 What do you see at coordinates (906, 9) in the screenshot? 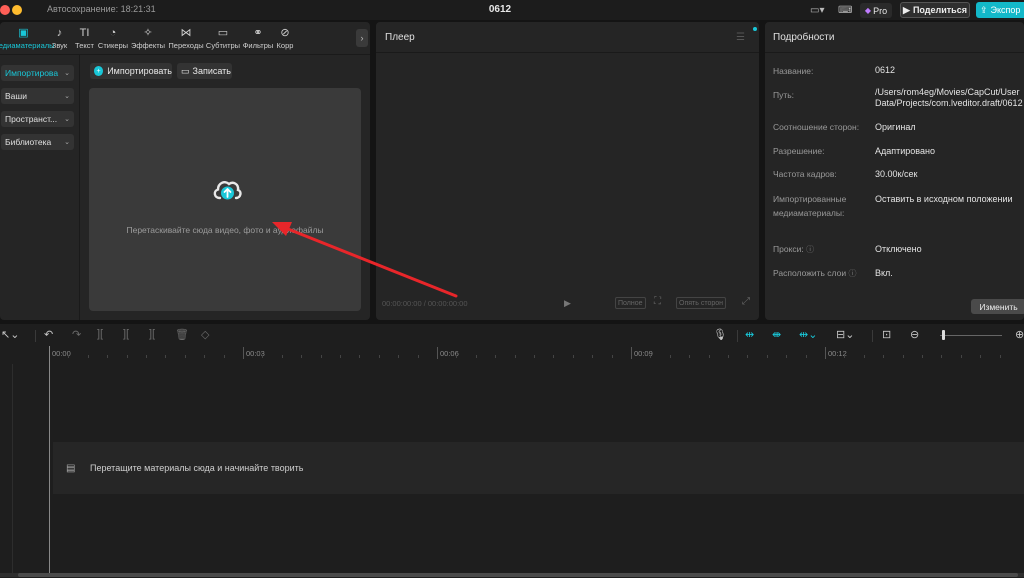
I see `share-icon: ▶` at bounding box center [906, 9].